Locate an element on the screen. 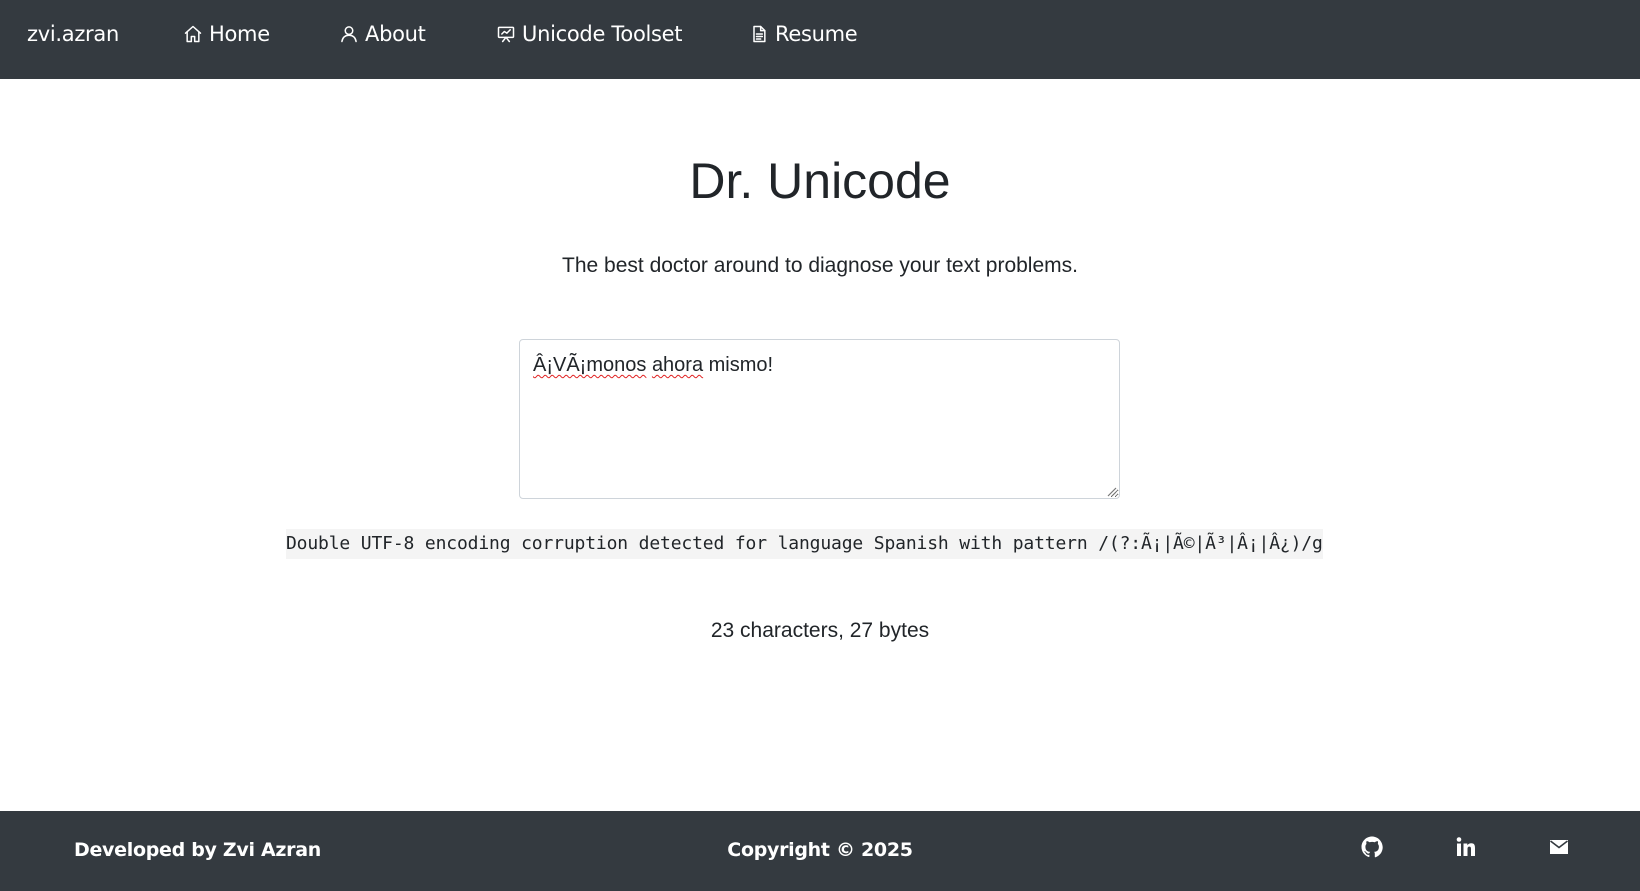  misspelled-word: ahora is located at coordinates (677, 365).